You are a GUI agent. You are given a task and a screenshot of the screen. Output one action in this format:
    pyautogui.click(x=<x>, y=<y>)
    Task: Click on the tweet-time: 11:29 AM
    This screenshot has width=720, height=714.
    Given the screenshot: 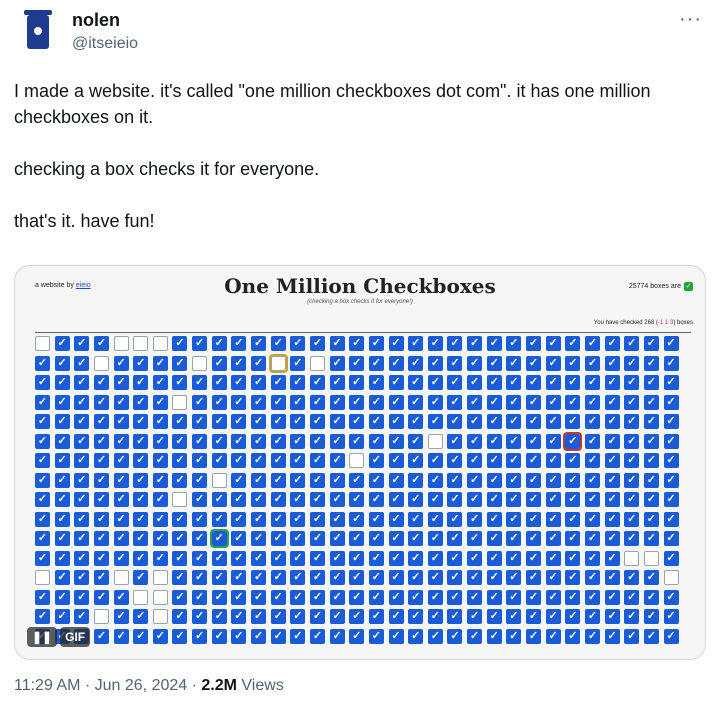 What is the action you would take?
    pyautogui.click(x=47, y=685)
    